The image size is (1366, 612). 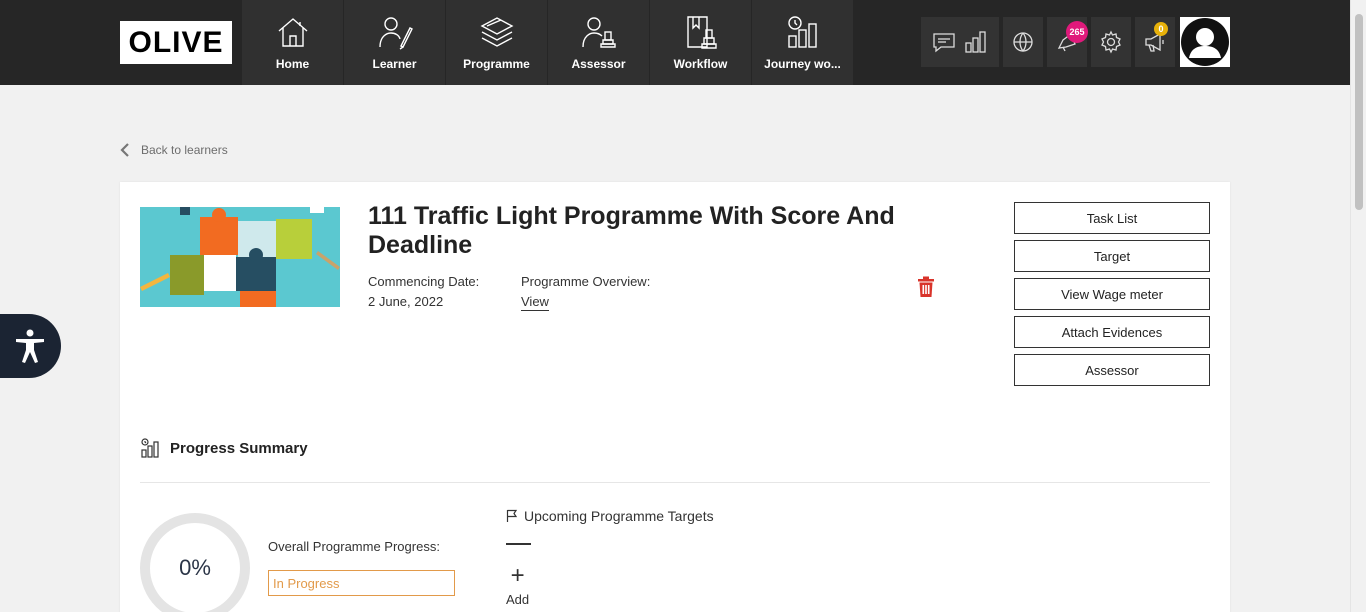 I want to click on notifications-button: 265, so click(x=1067, y=42).